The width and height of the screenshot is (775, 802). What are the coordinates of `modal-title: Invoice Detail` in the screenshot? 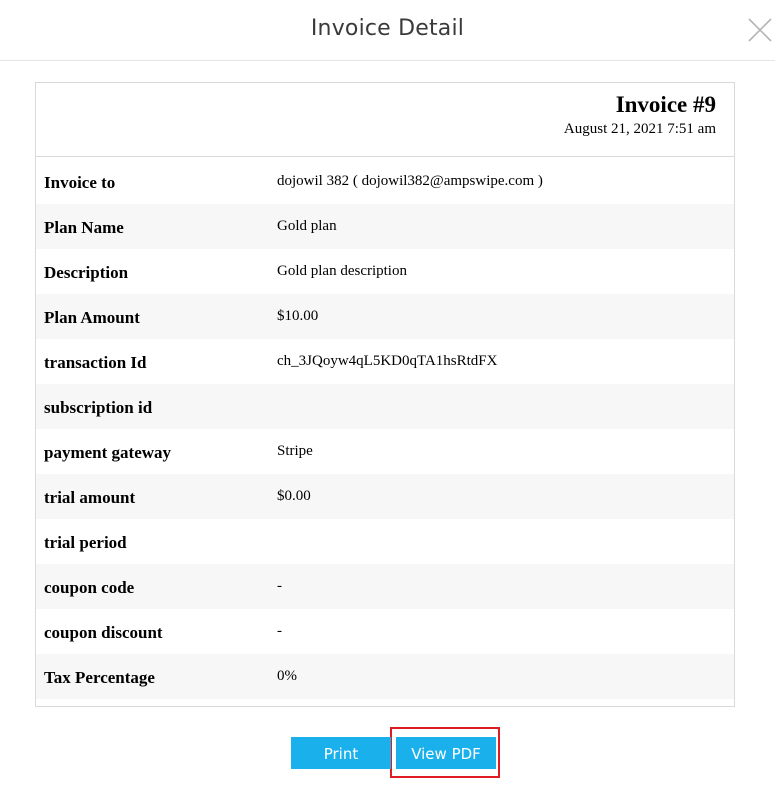 It's located at (387, 28).